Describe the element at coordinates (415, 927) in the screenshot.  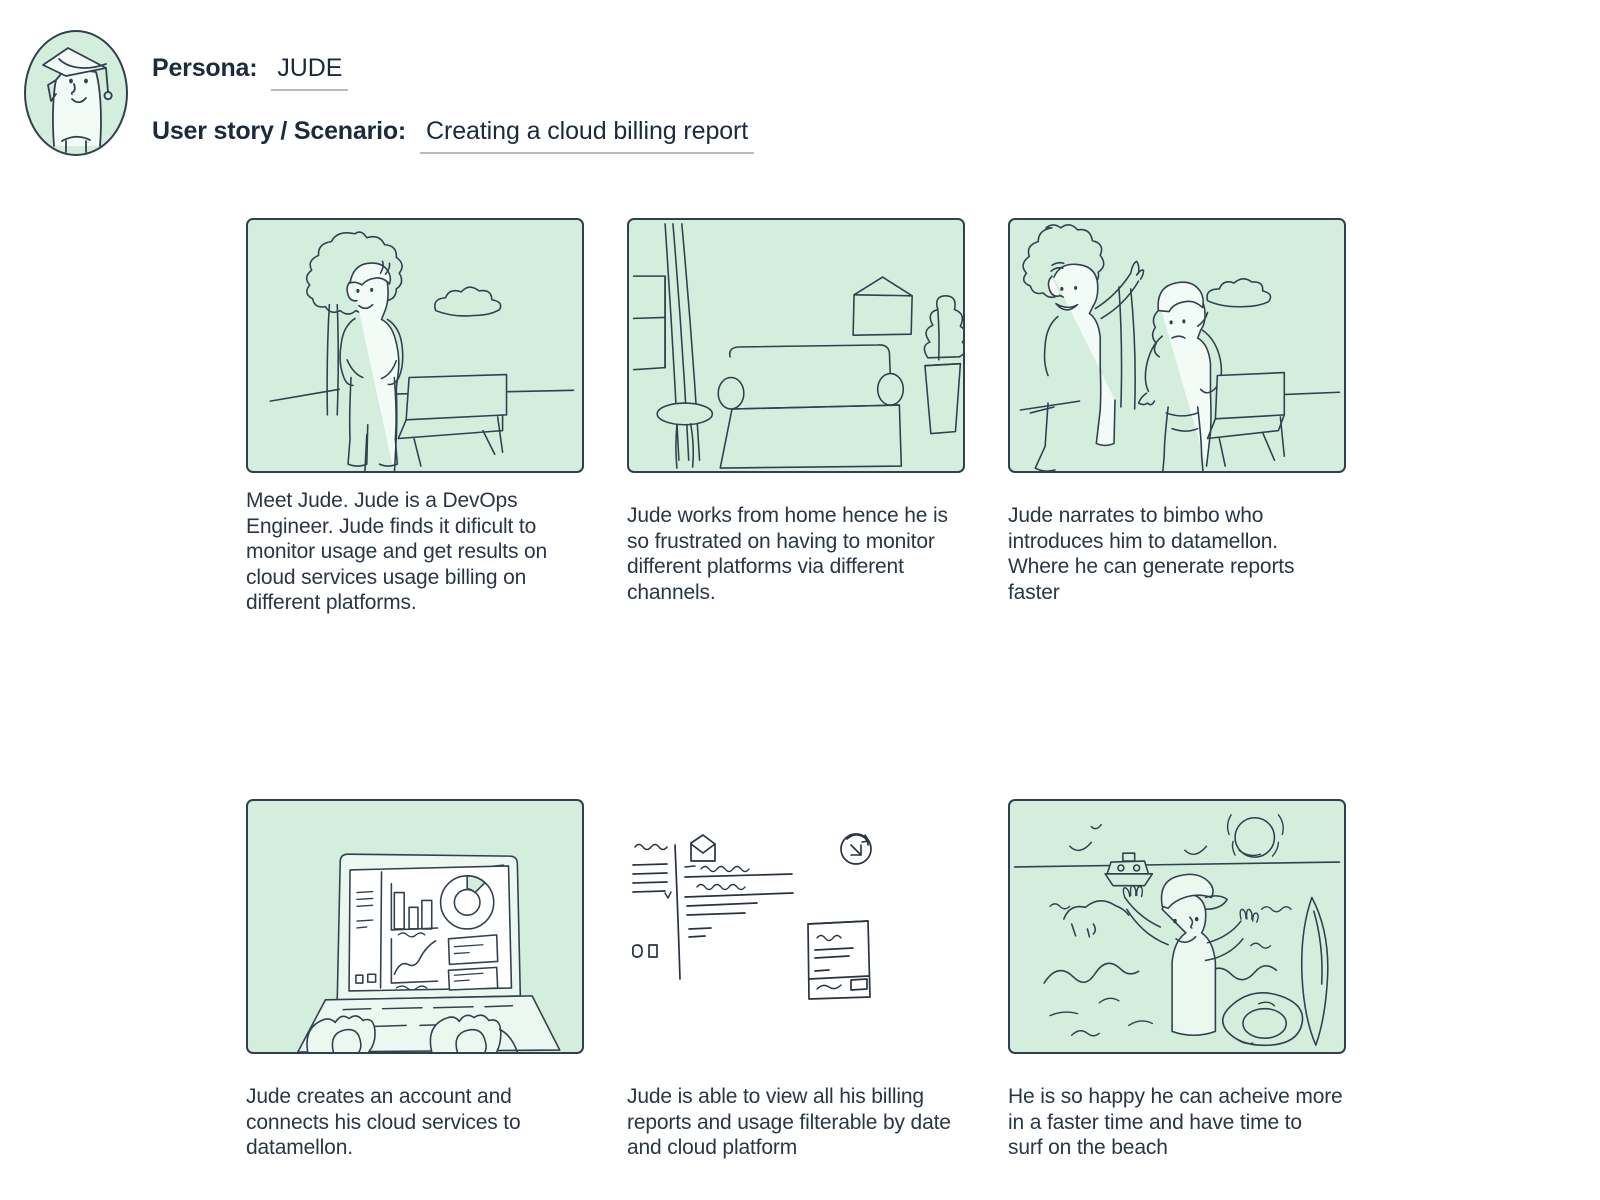
I see `panel-4-illustration` at that location.